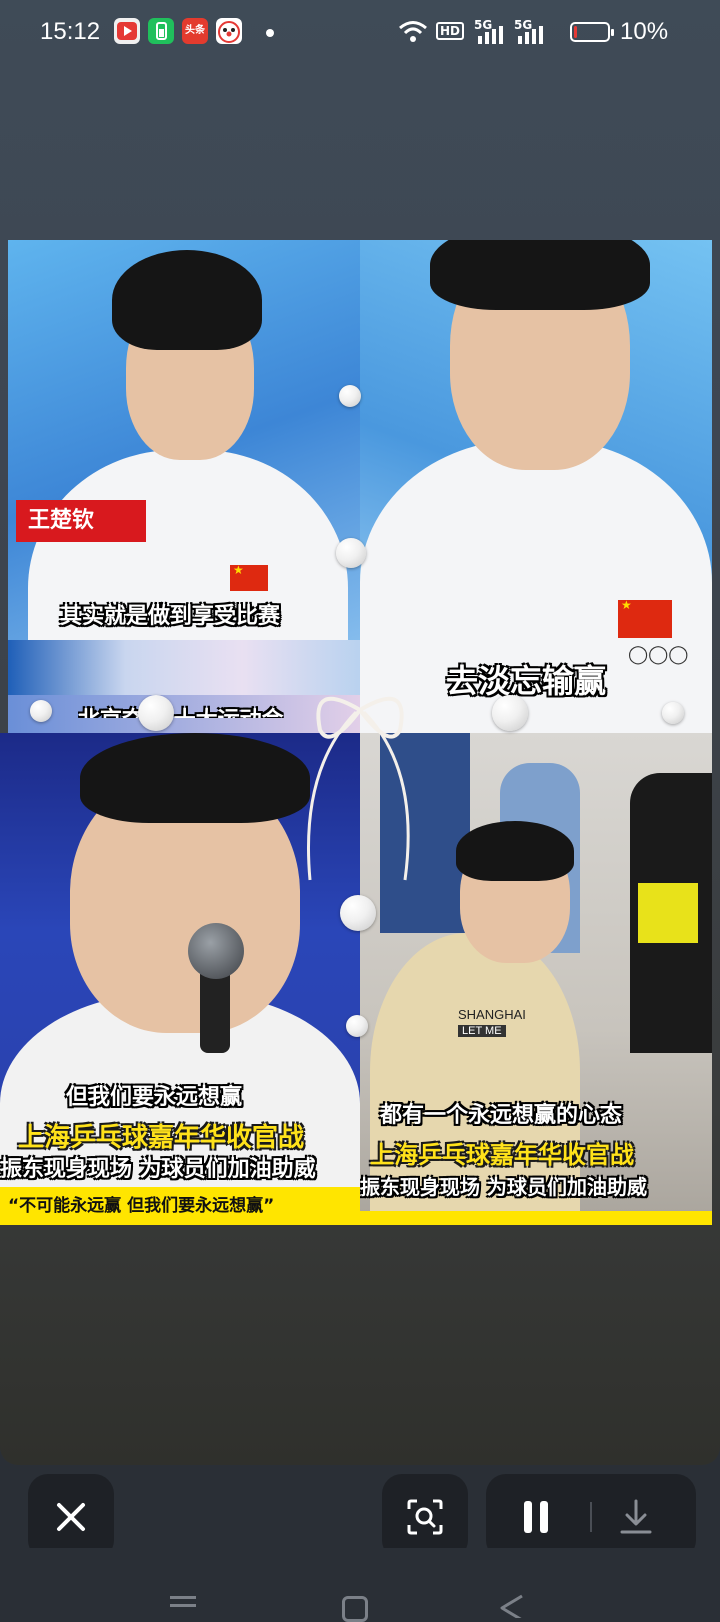 The width and height of the screenshot is (720, 1622). I want to click on home-button, so click(355, 1609).